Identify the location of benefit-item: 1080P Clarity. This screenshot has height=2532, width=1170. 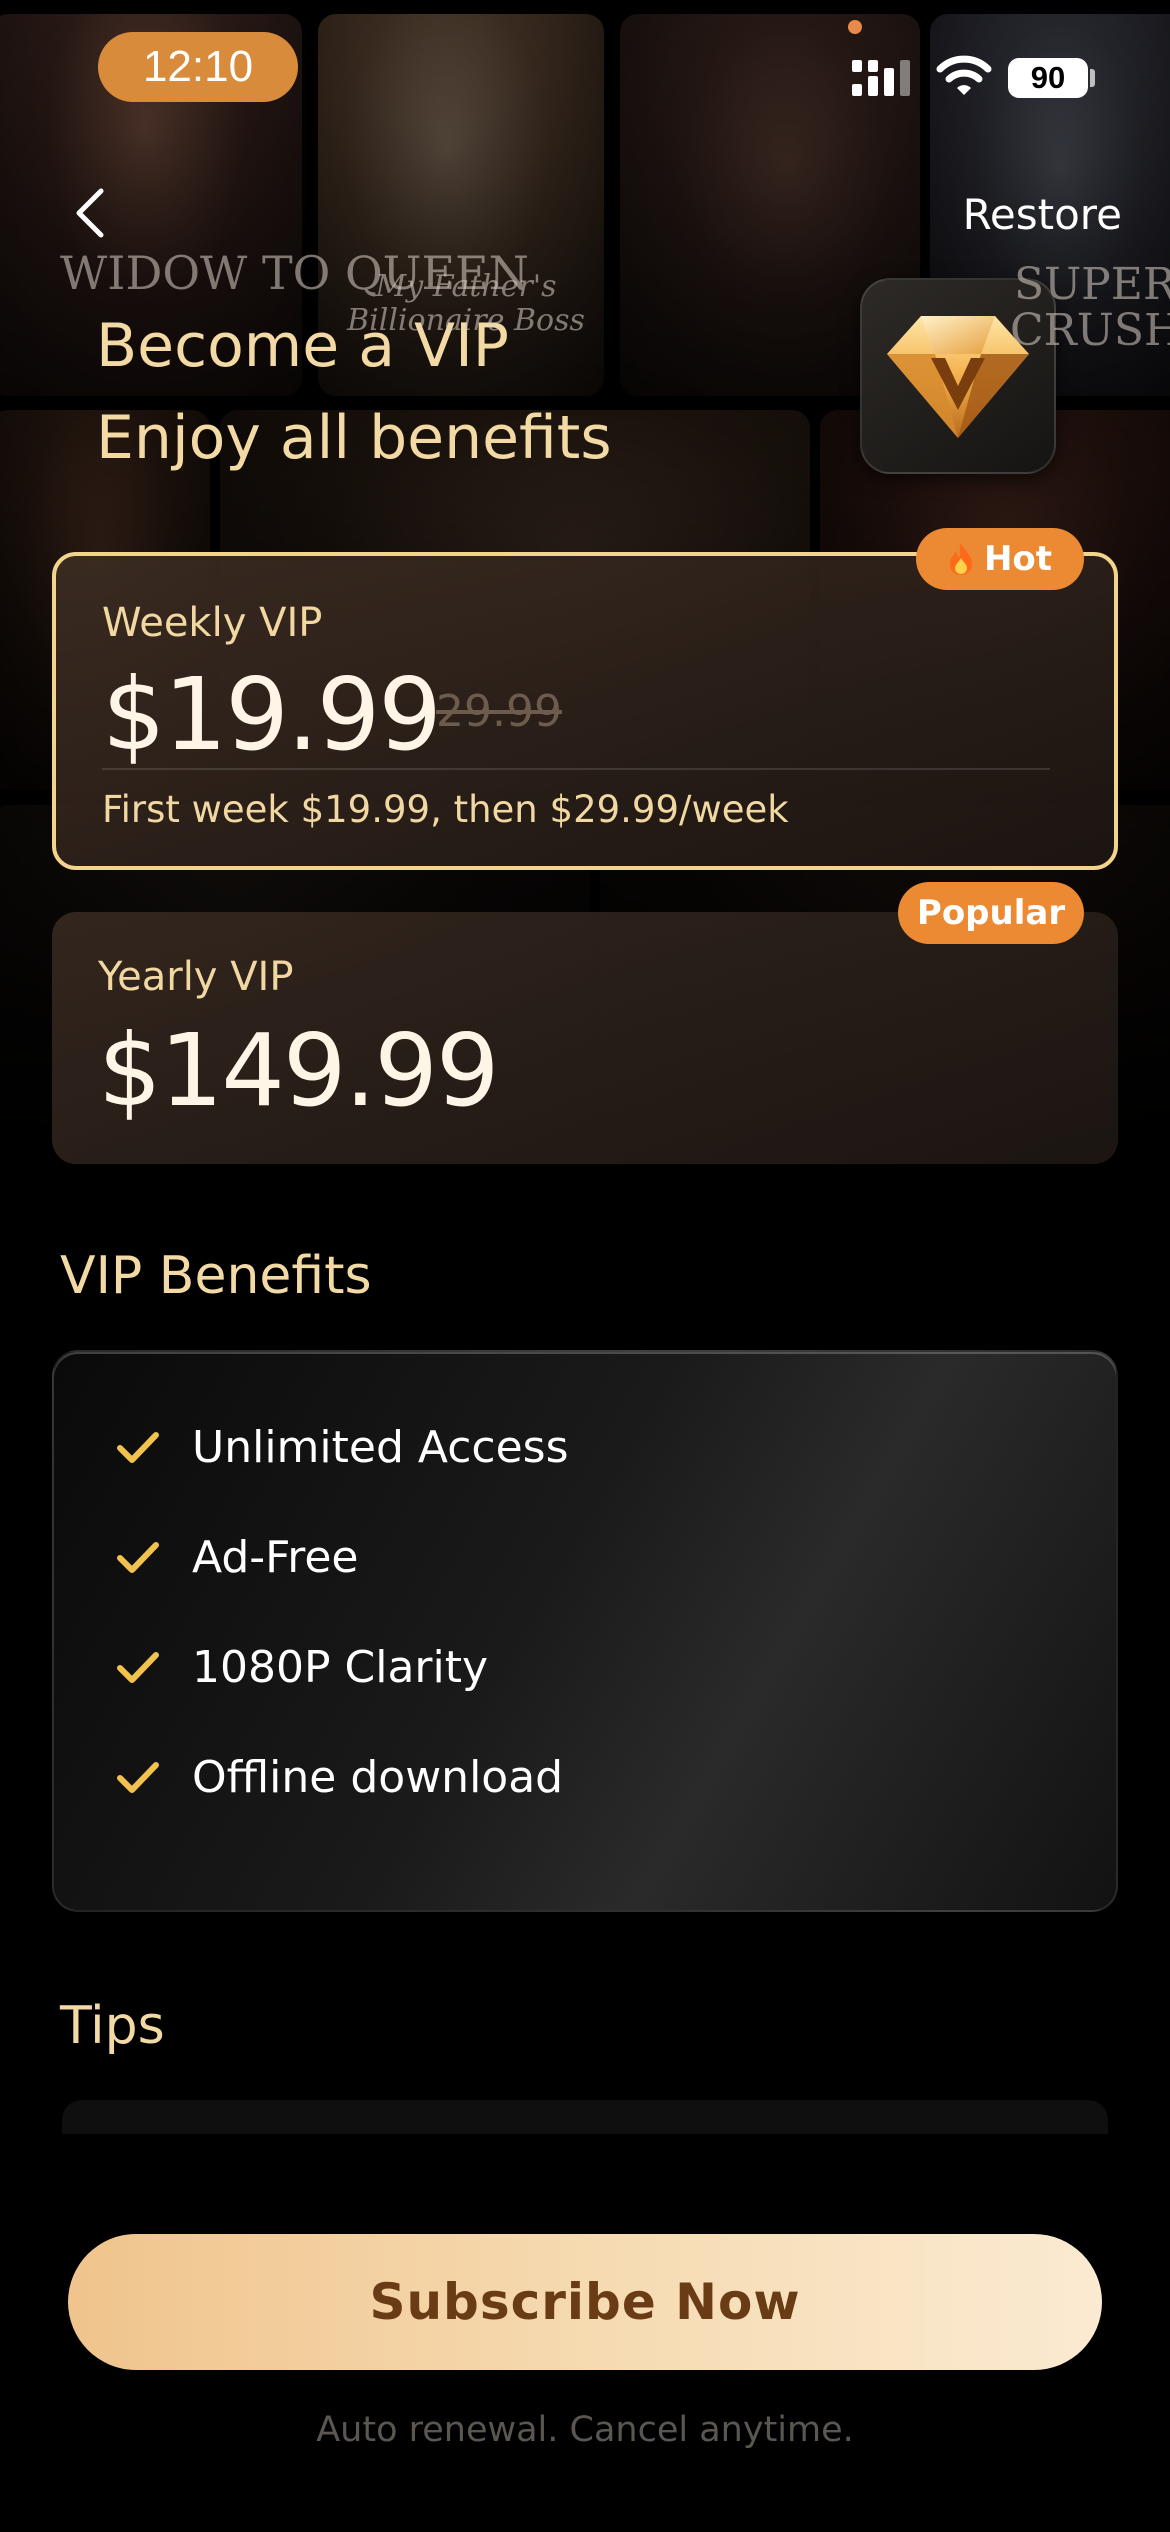
(302, 1667).